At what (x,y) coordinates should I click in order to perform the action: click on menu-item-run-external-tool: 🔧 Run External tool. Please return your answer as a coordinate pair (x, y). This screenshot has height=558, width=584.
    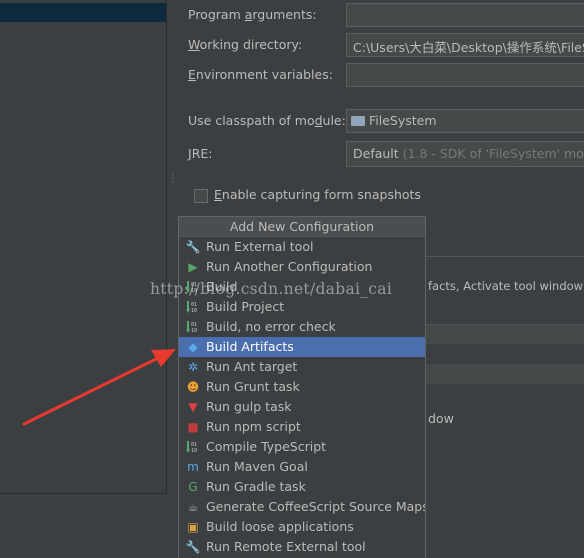
    Looking at the image, I should click on (302, 247).